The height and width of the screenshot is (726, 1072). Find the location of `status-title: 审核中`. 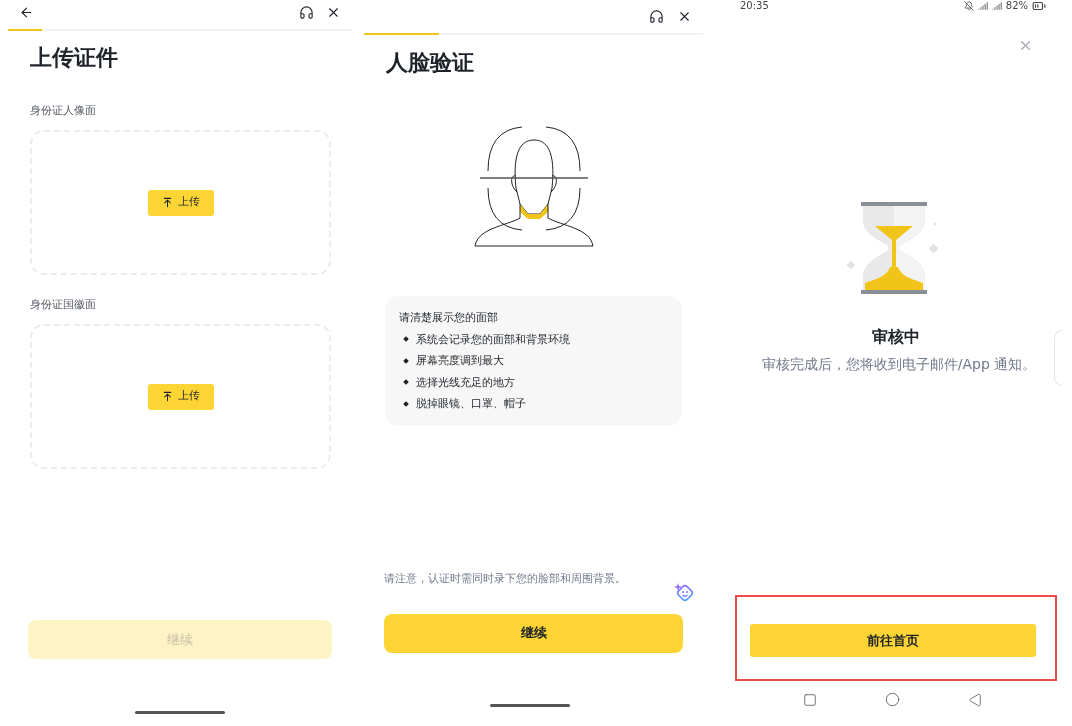

status-title: 审核中 is located at coordinates (896, 337).